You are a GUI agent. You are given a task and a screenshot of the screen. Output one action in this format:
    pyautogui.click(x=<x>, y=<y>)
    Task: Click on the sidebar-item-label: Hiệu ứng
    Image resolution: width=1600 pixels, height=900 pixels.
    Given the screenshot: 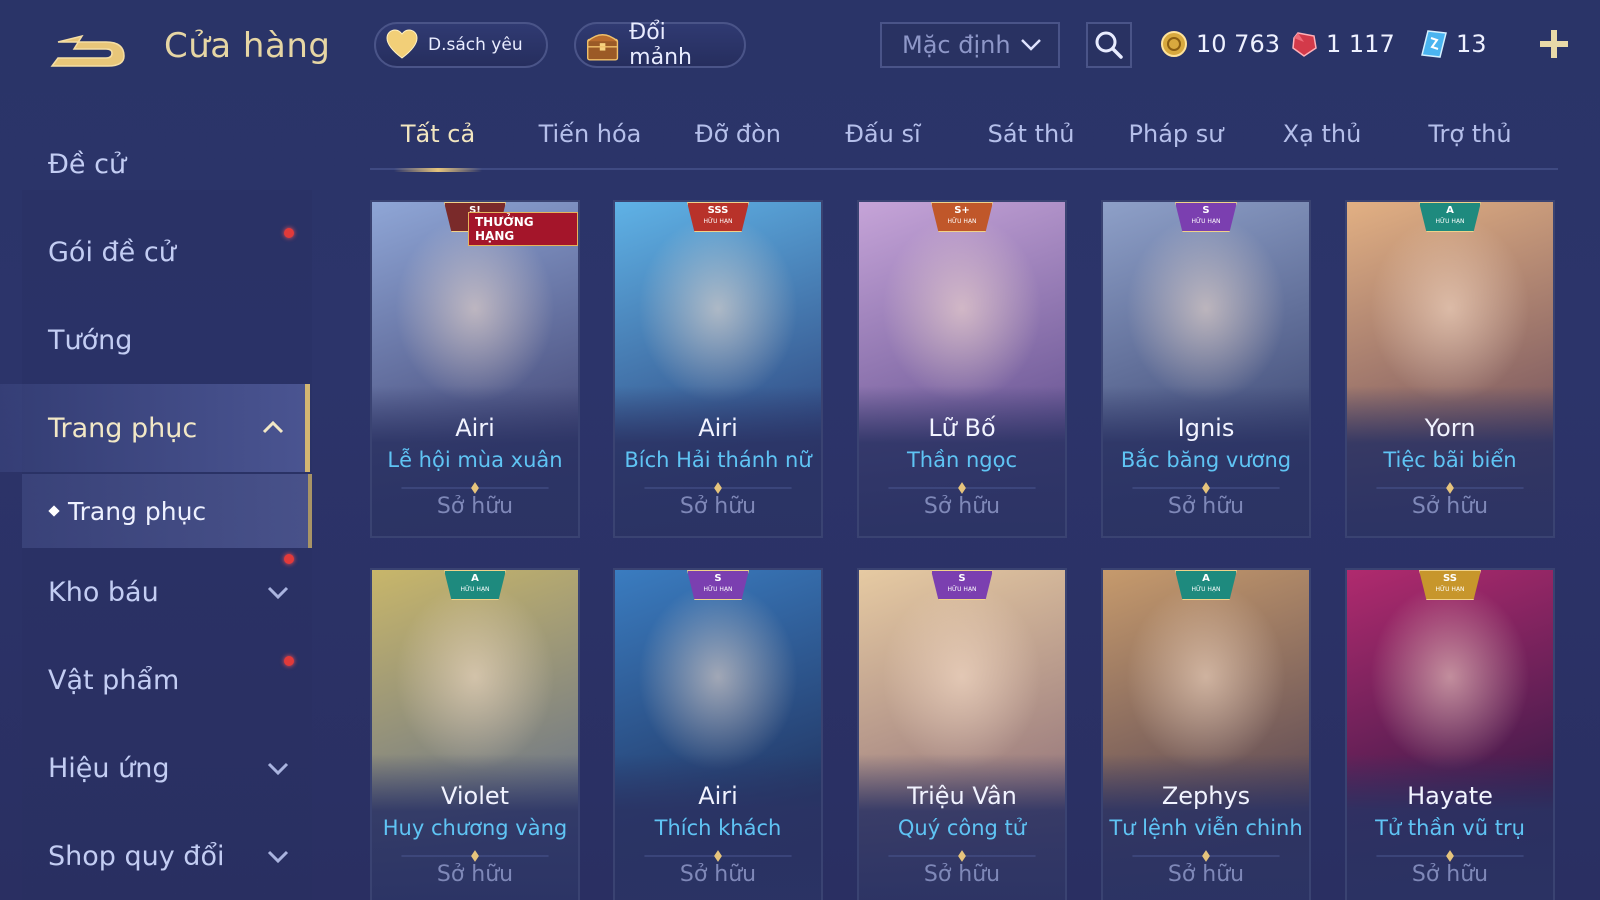 What is the action you would take?
    pyautogui.click(x=109, y=768)
    